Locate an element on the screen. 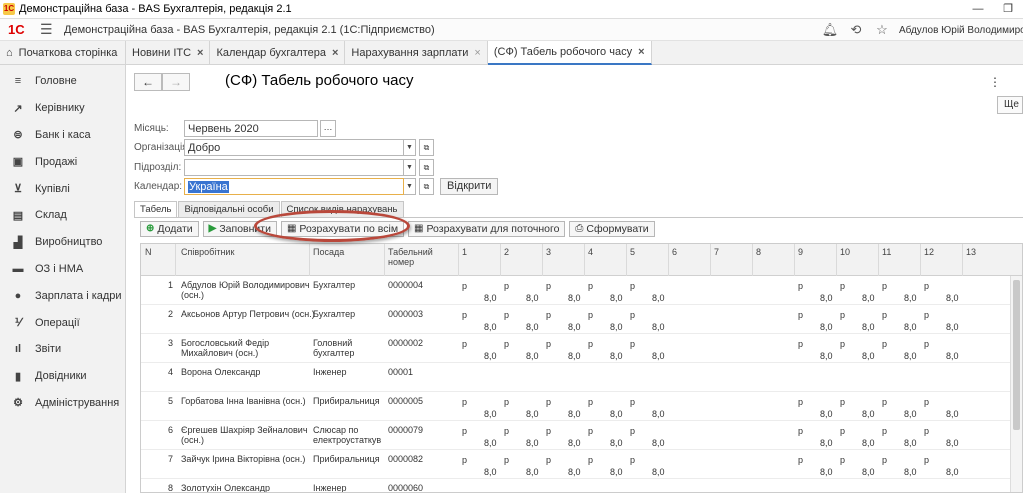  scrollbar-thumb is located at coordinates (1016, 355).